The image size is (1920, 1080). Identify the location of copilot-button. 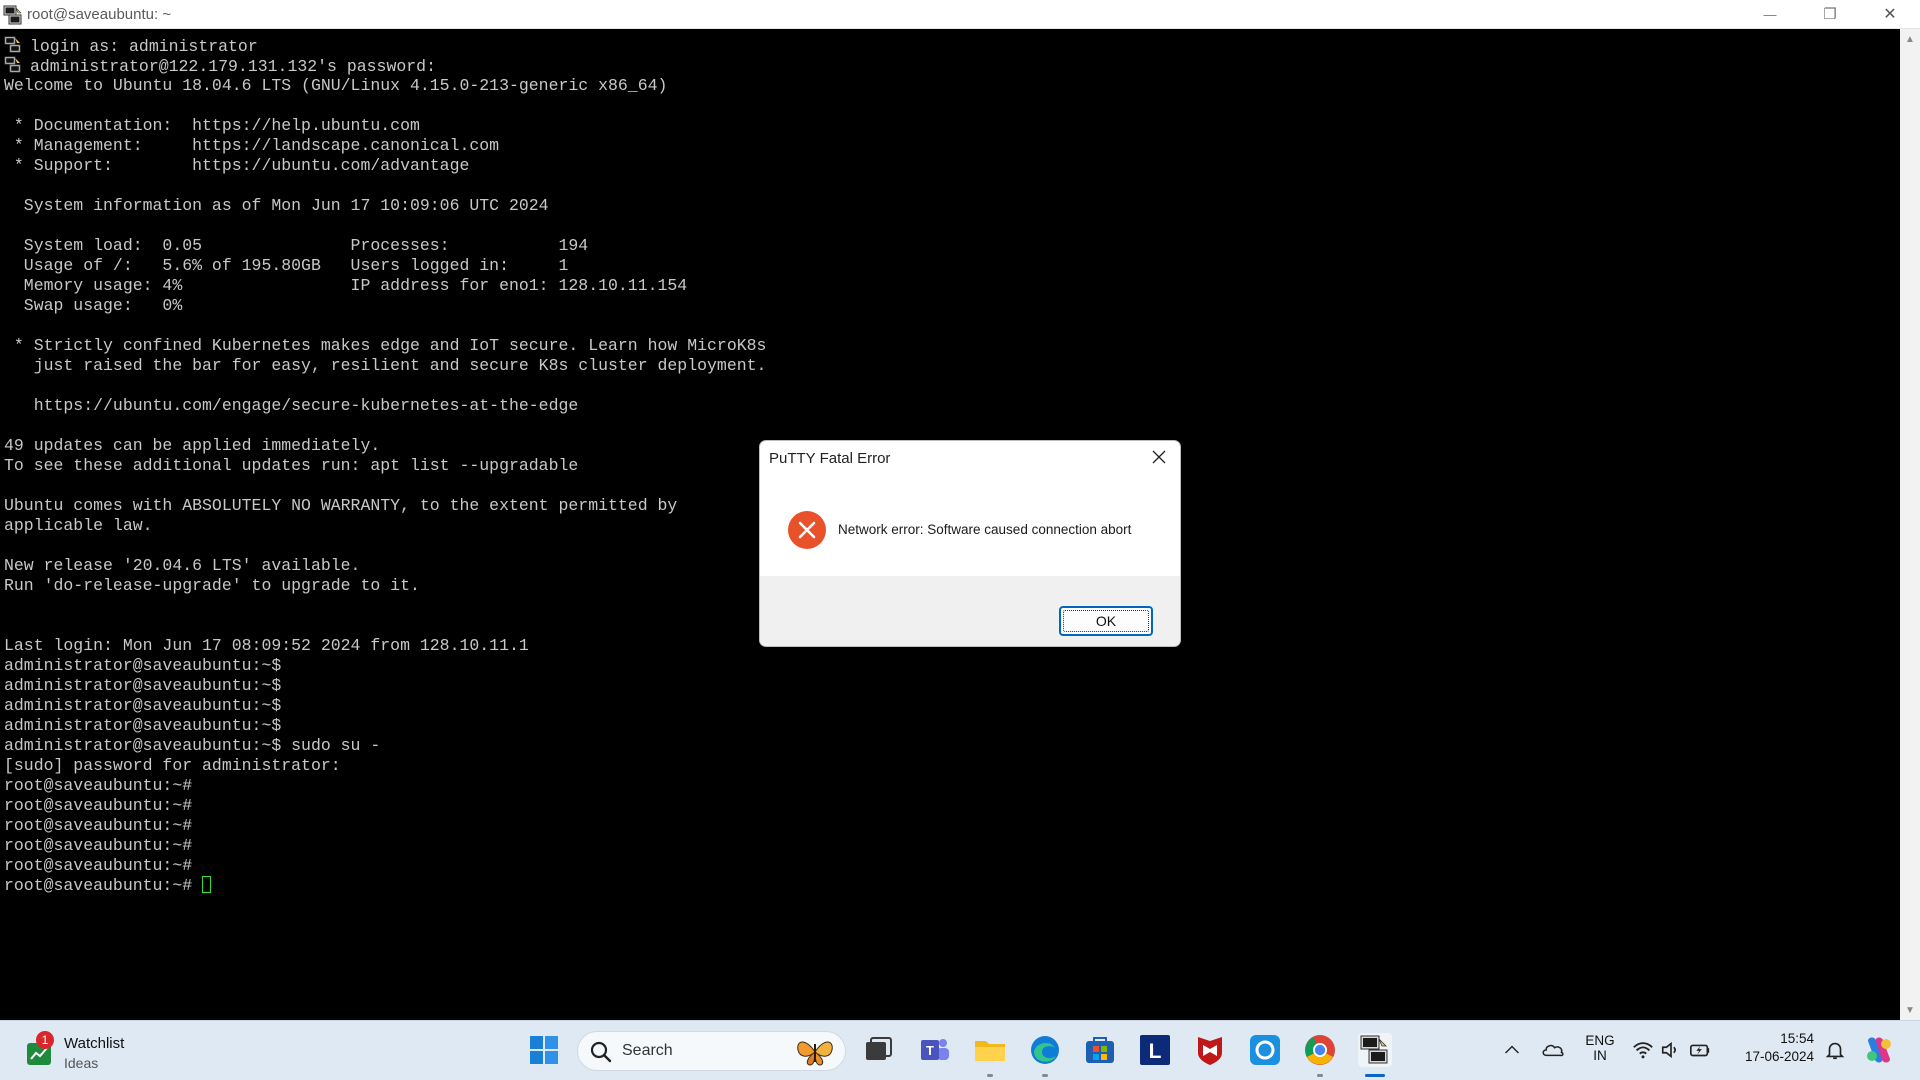
(1879, 1050).